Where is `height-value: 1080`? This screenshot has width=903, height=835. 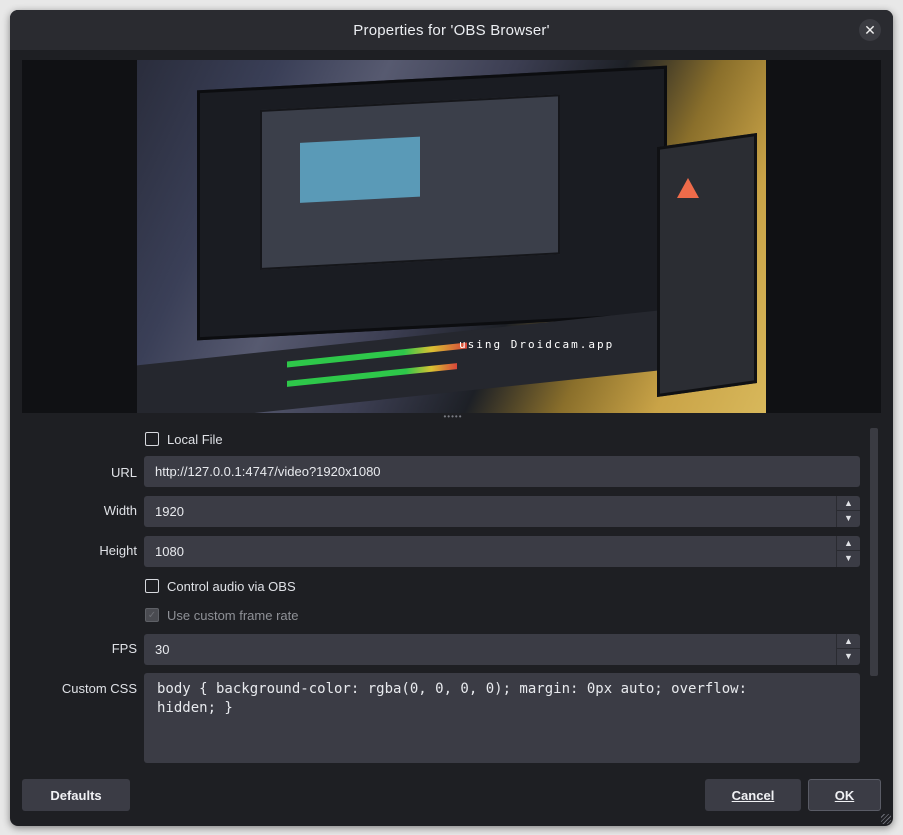 height-value: 1080 is located at coordinates (169, 551).